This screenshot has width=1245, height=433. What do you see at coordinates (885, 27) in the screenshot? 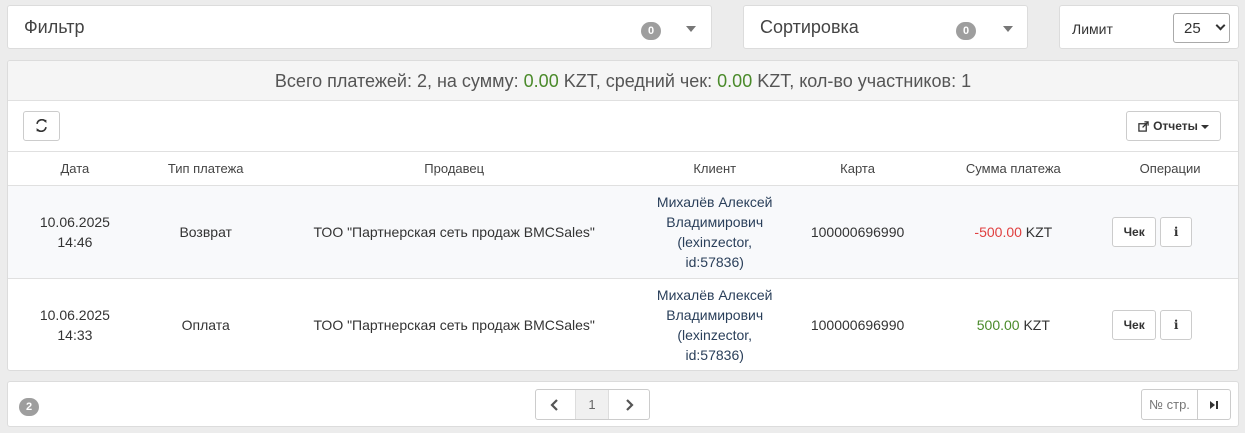
I see `sort-panel: Сортировка 0` at bounding box center [885, 27].